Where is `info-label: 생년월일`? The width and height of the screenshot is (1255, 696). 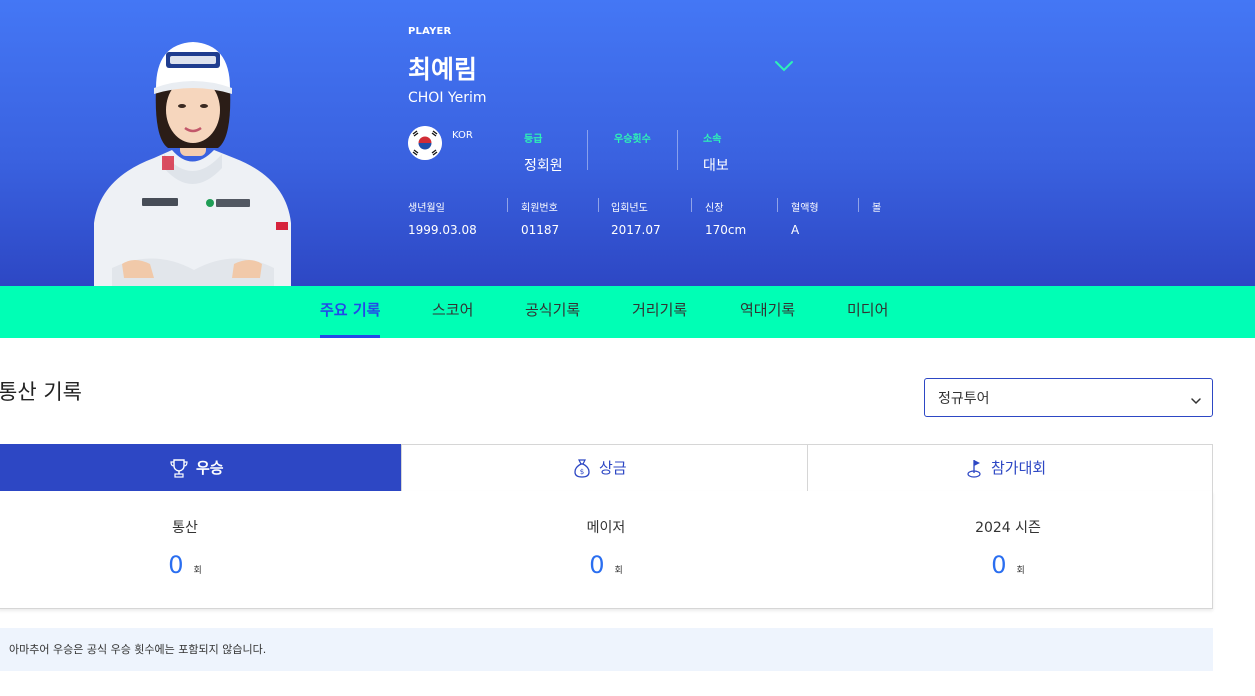
info-label: 생년월일 is located at coordinates (426, 208).